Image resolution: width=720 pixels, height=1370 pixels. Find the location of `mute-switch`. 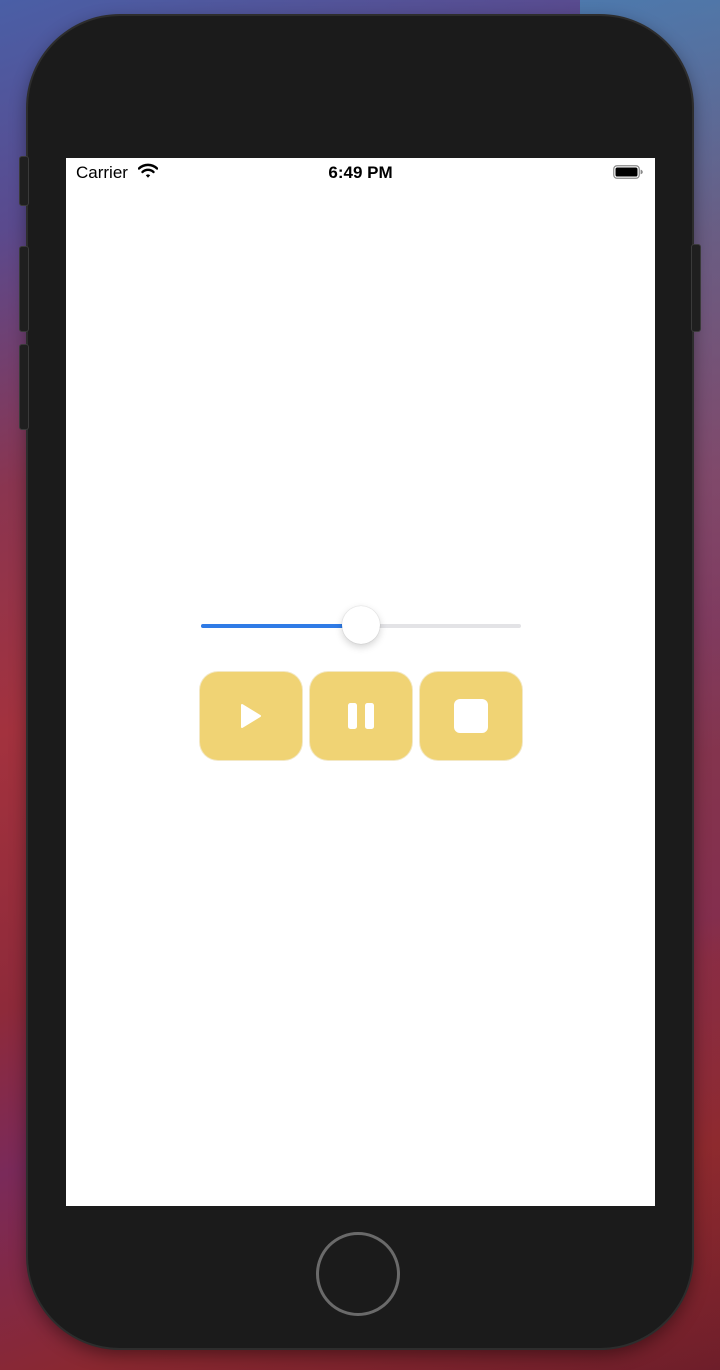

mute-switch is located at coordinates (24, 181).